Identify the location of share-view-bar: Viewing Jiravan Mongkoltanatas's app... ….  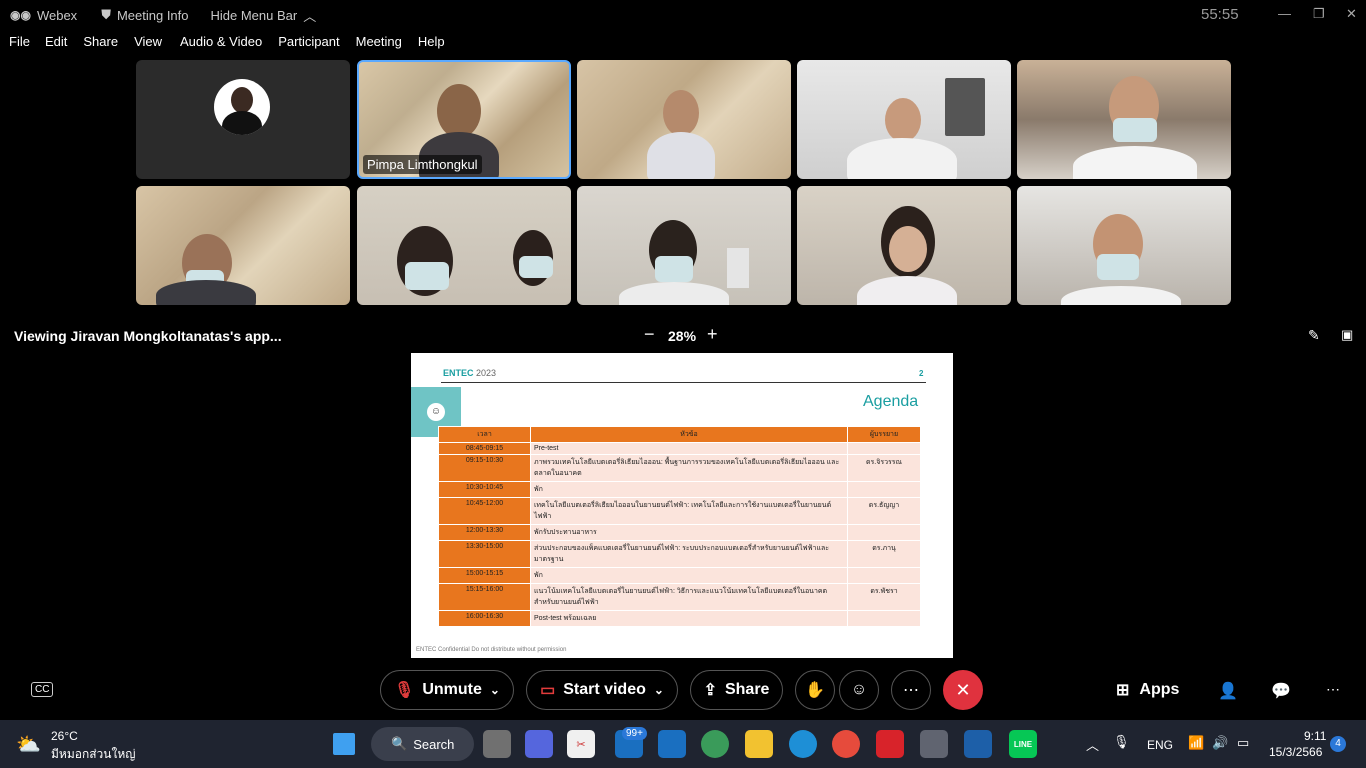
(683, 335).